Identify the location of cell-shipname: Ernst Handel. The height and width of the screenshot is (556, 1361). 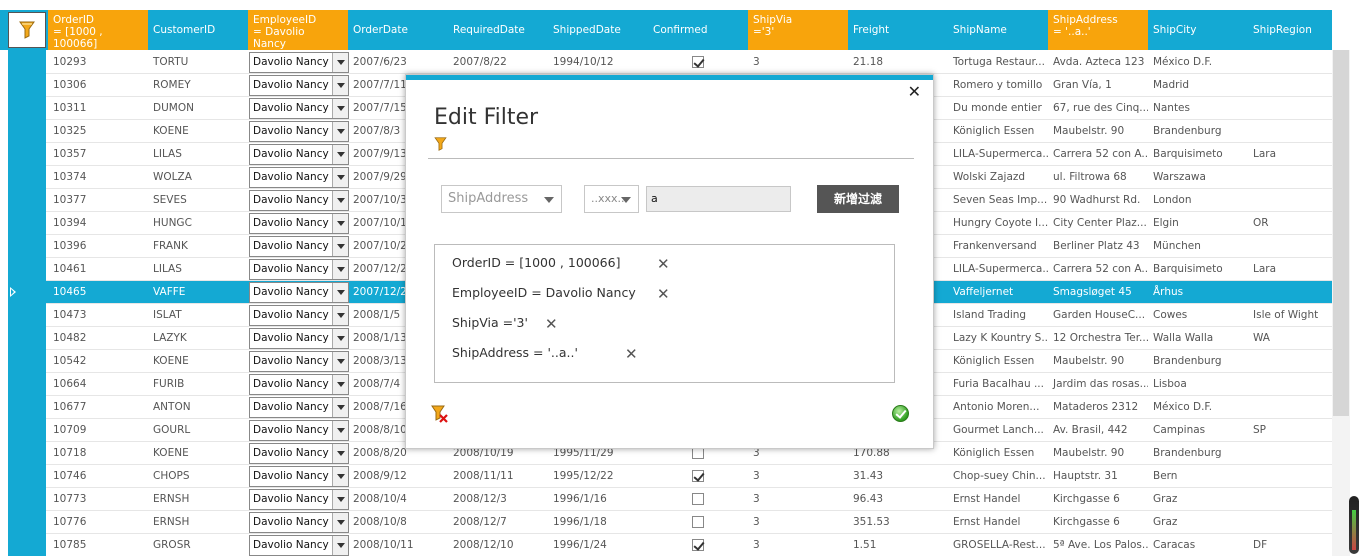
(987, 499).